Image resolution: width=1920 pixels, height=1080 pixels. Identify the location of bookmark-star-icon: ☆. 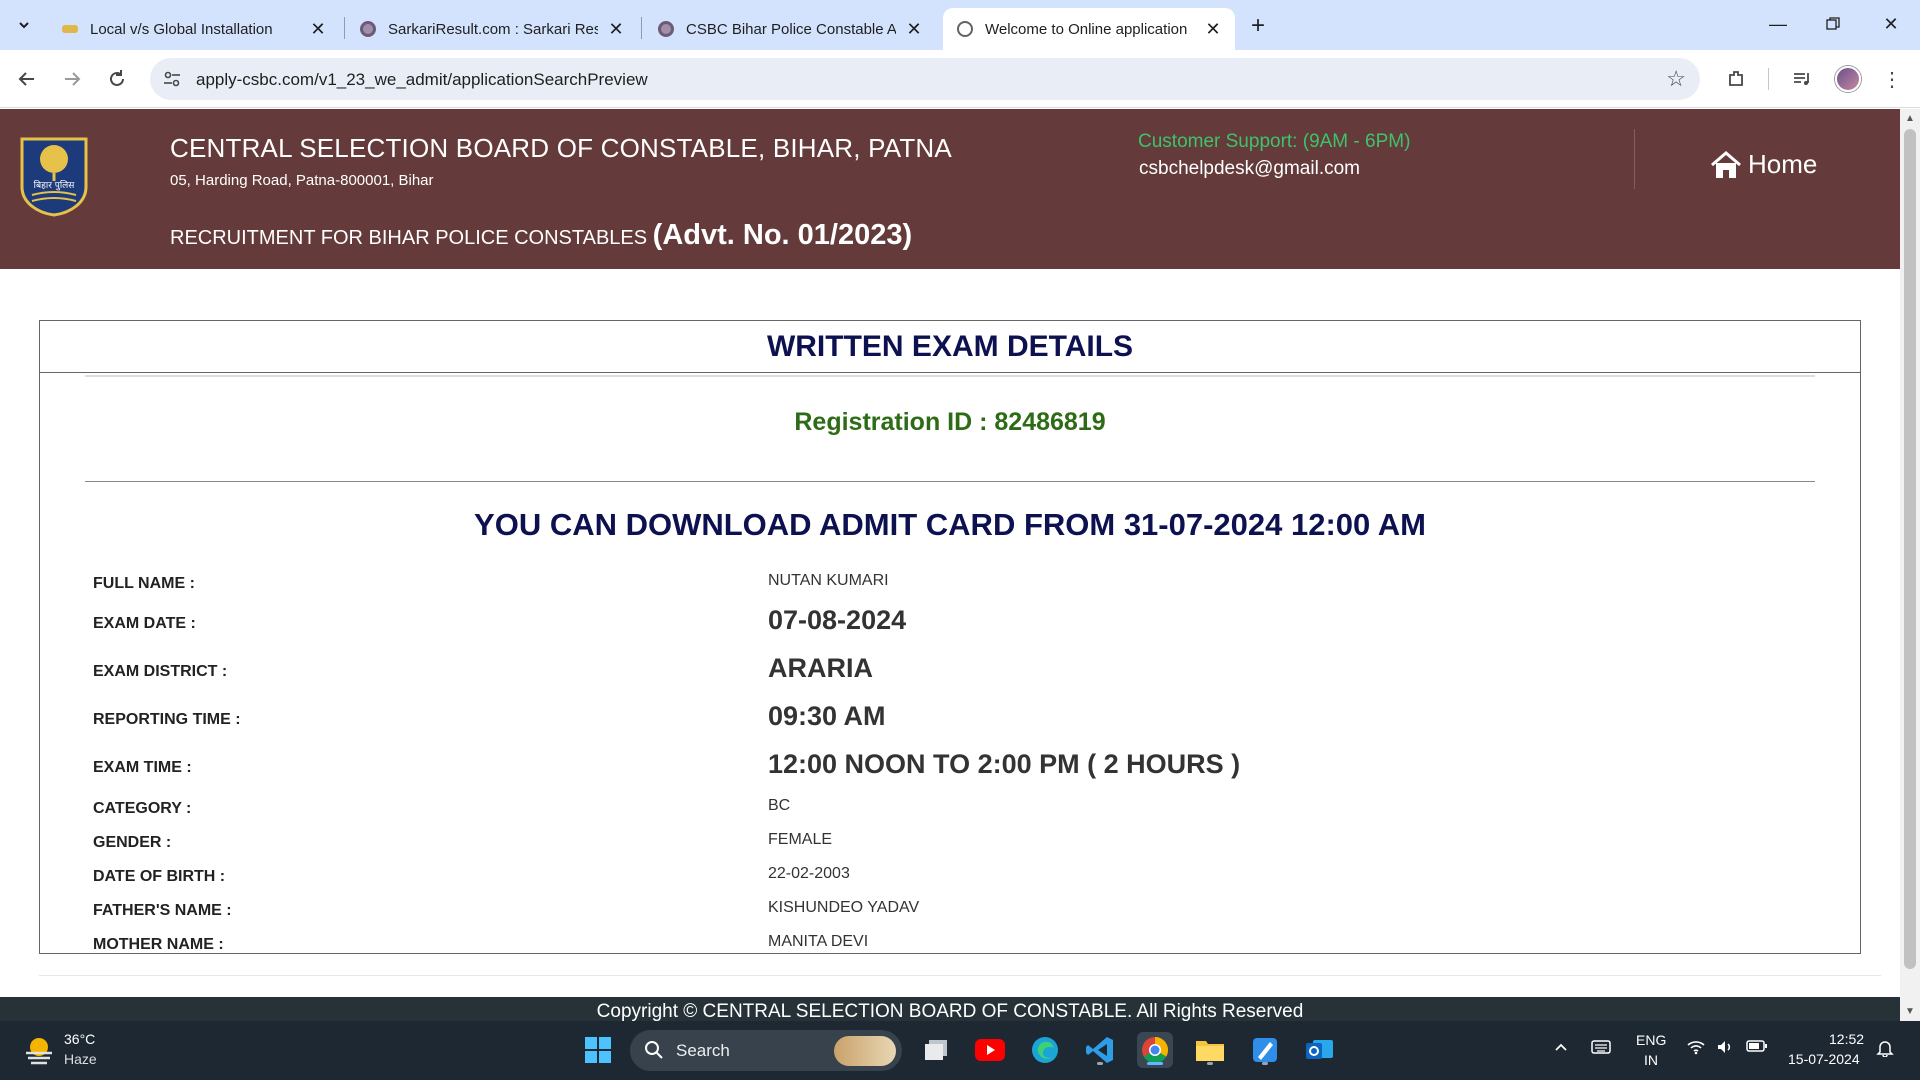
(1676, 79).